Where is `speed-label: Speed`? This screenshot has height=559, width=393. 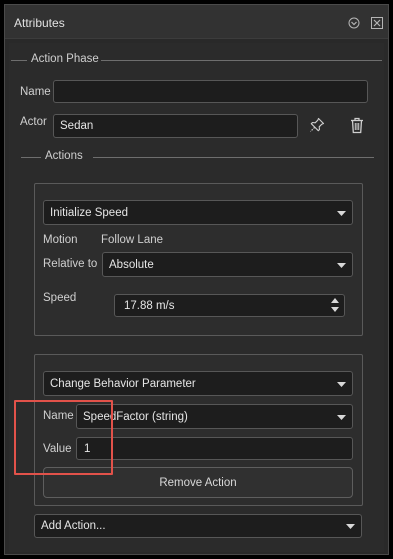
speed-label: Speed is located at coordinates (60, 298).